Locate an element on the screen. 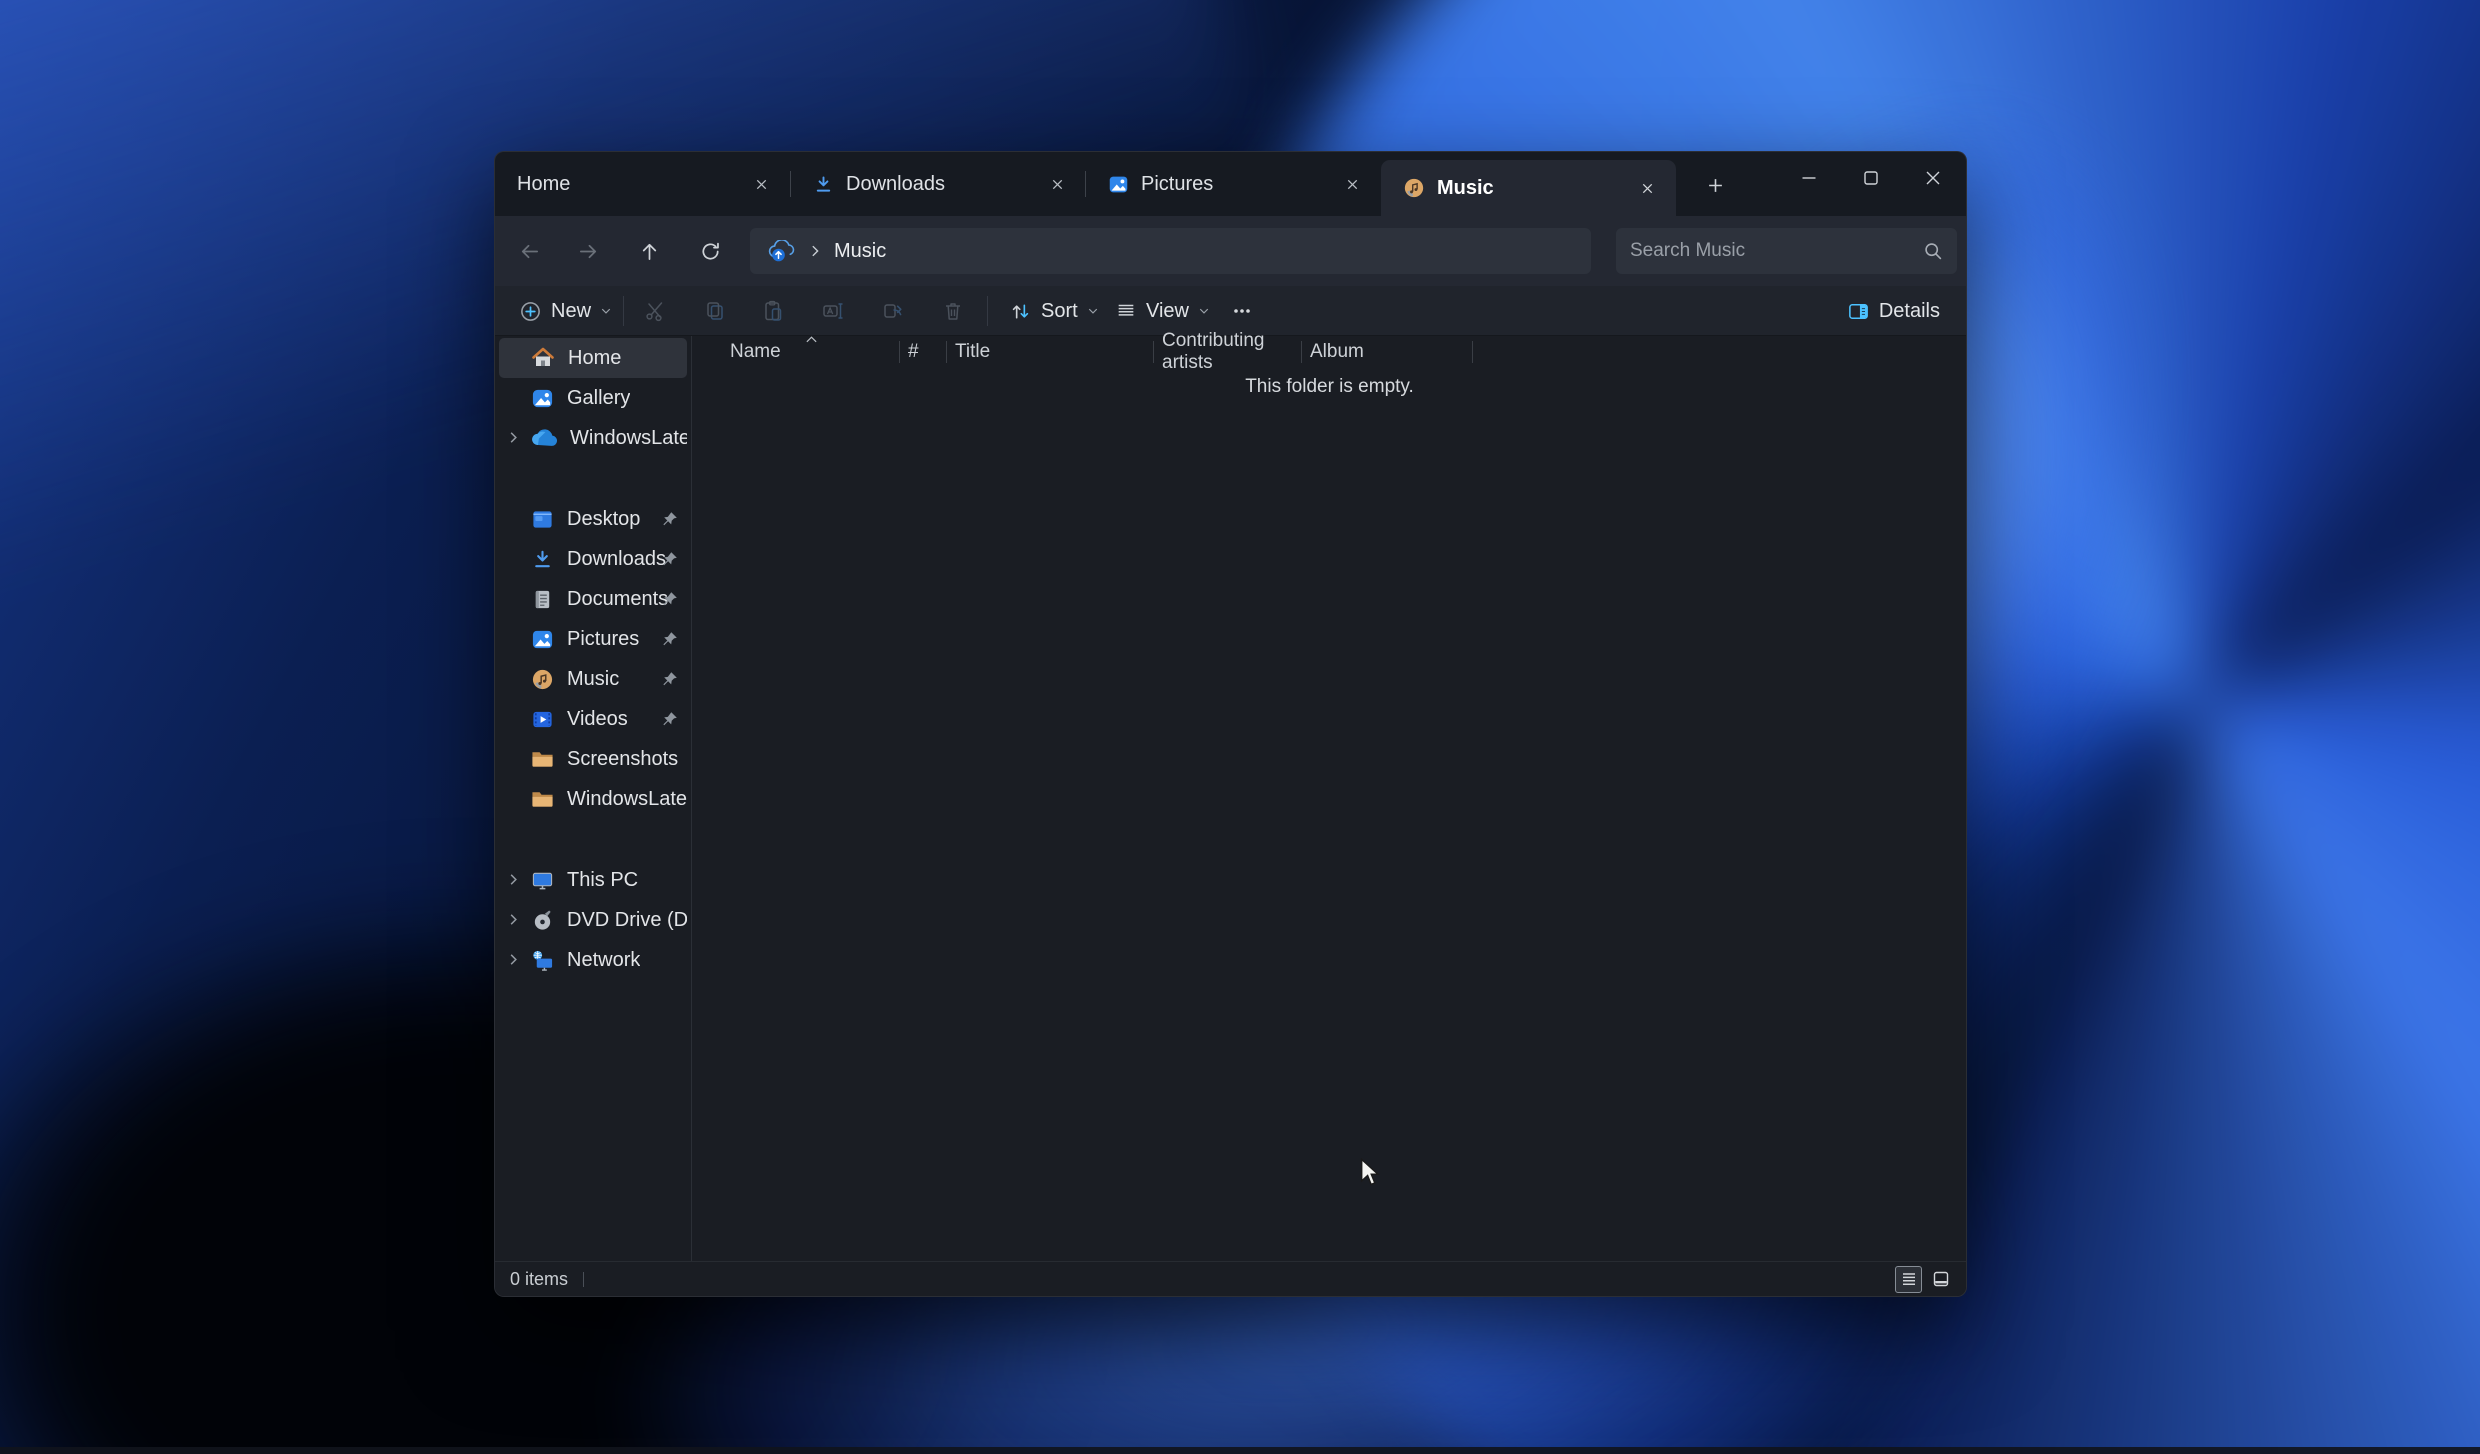 Image resolution: width=2480 pixels, height=1454 pixels. column-header-contributing-artists: Contributing artists is located at coordinates (1228, 351).